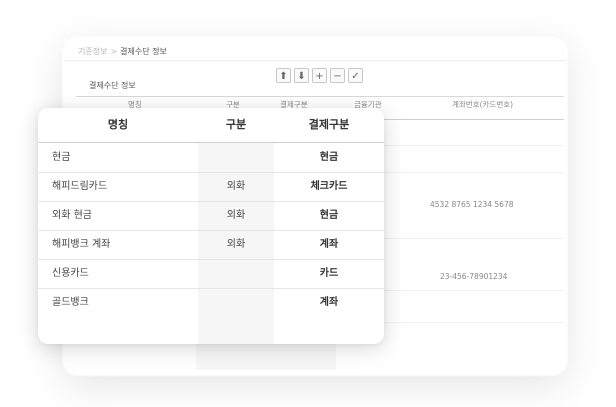 This screenshot has height=407, width=616. Describe the element at coordinates (70, 302) in the screenshot. I see `name-cell: 골드뱅크` at that location.